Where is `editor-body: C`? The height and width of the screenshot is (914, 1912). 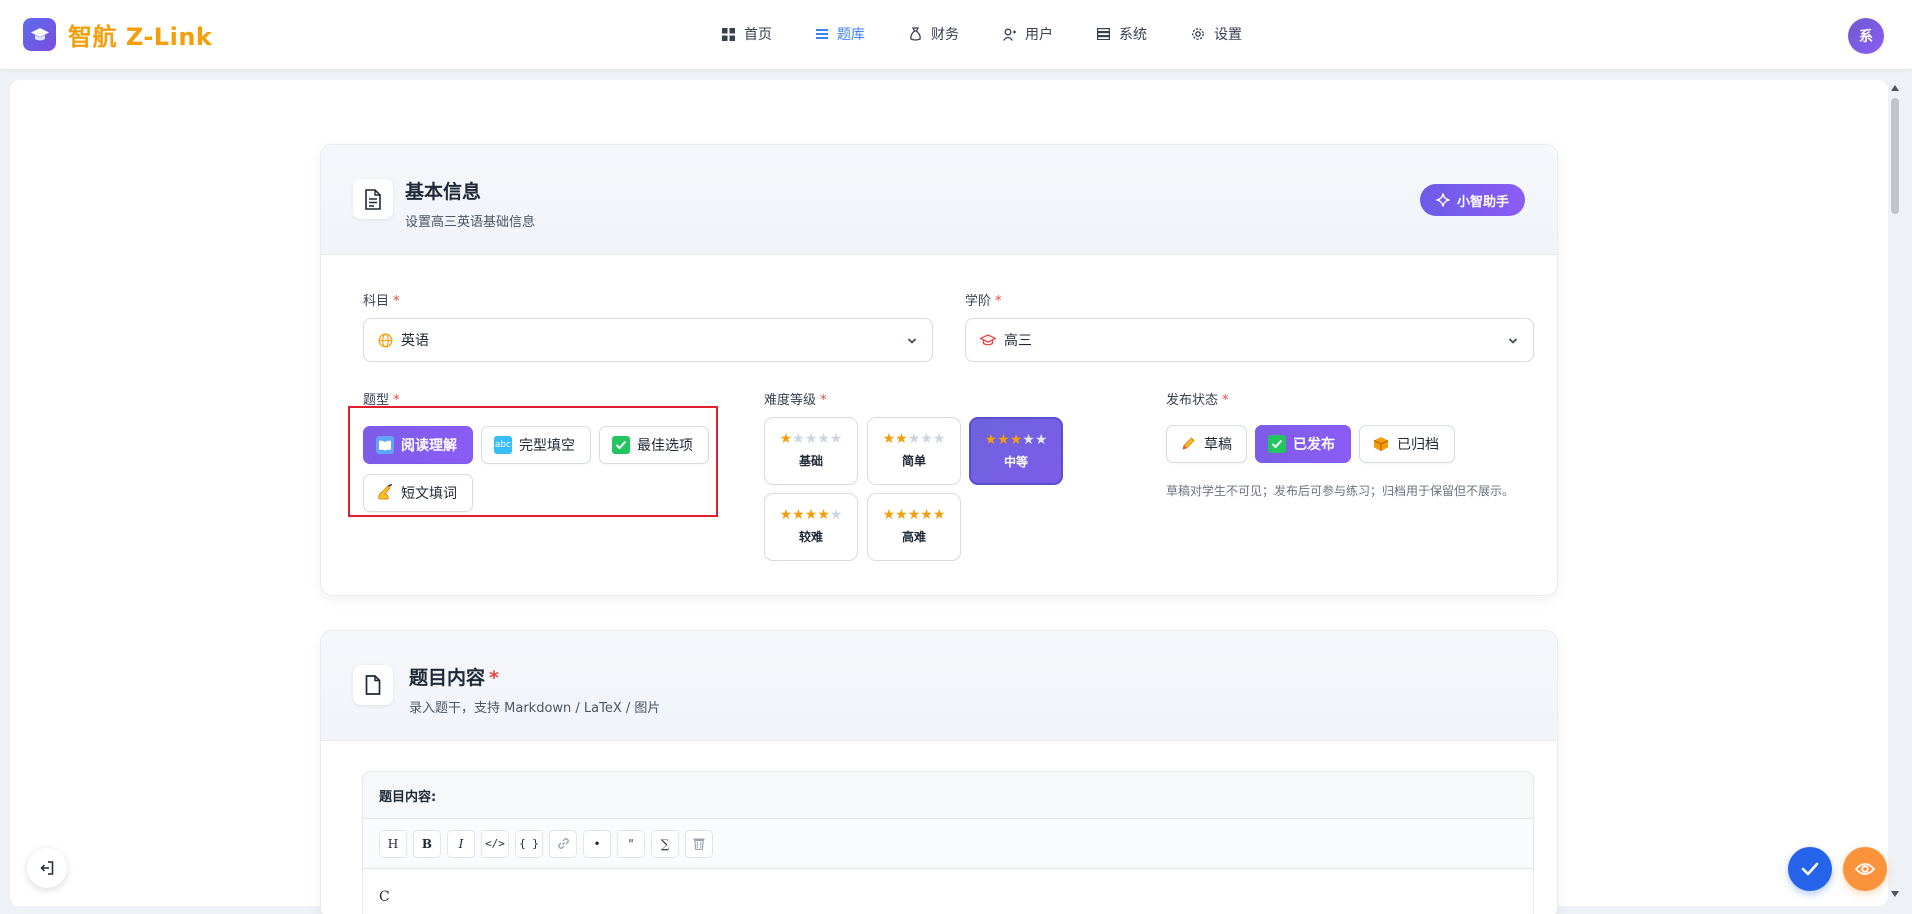 editor-body: C is located at coordinates (948, 891).